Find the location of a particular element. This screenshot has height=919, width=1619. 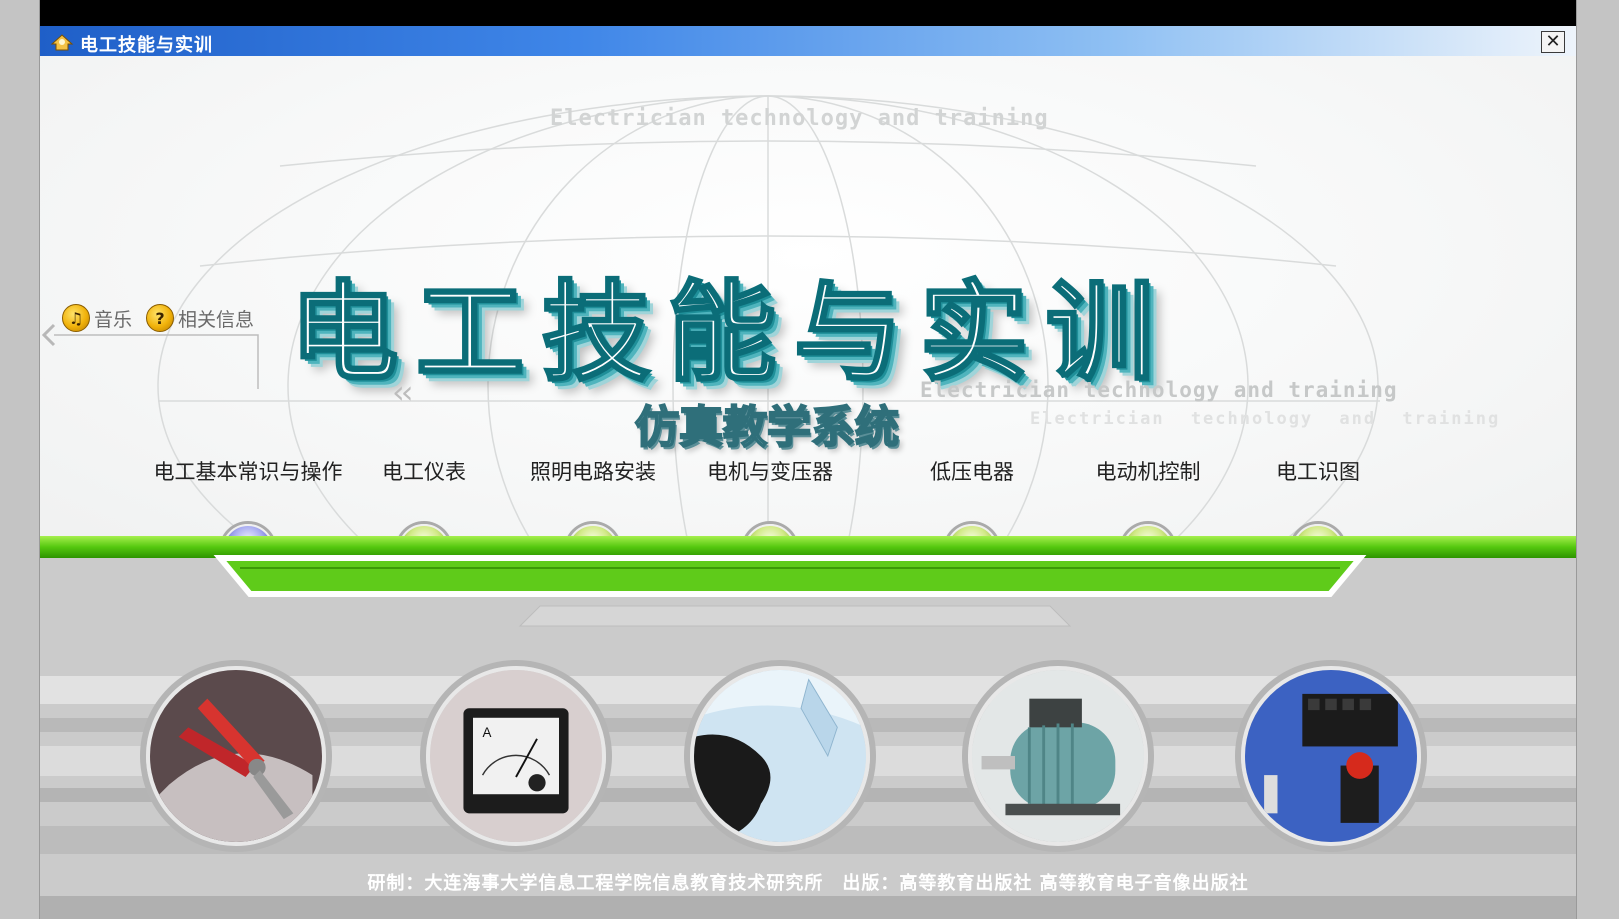

lighting-photo is located at coordinates (780, 756).